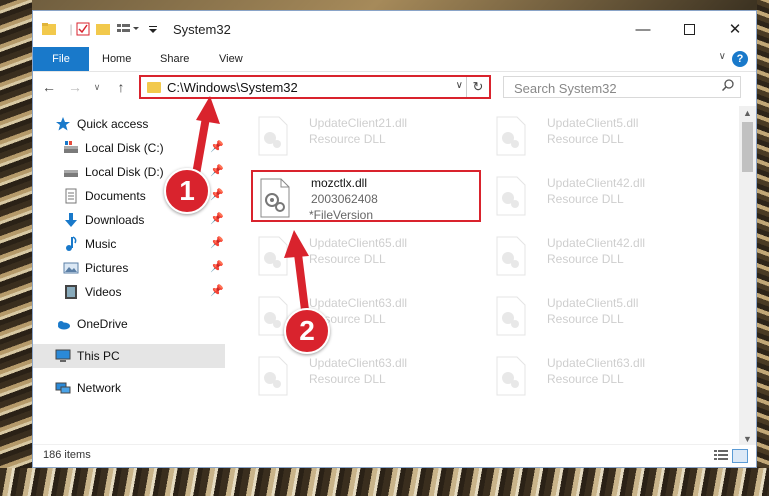 This screenshot has width=769, height=496. I want to click on arrow-2-head, so click(296, 244).